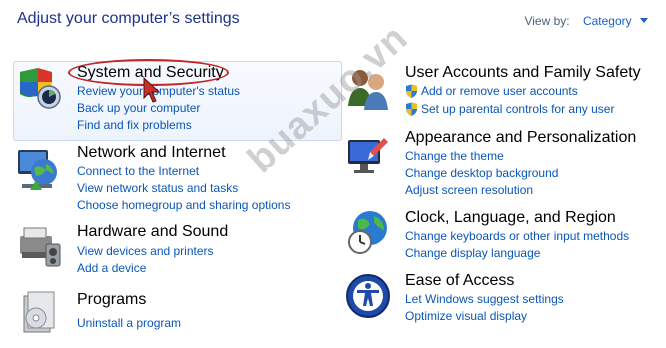 This screenshot has height=348, width=666. Describe the element at coordinates (472, 253) in the screenshot. I see `link-display-language: Change display language` at that location.